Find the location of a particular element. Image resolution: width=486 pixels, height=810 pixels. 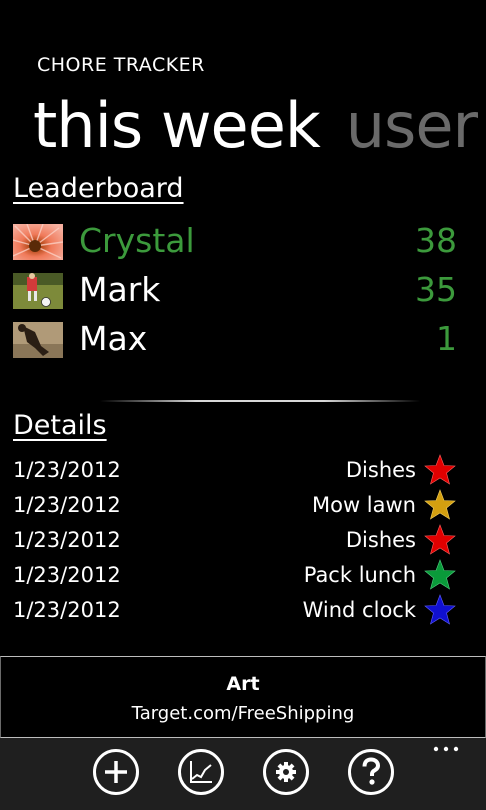

add-button is located at coordinates (116, 772).